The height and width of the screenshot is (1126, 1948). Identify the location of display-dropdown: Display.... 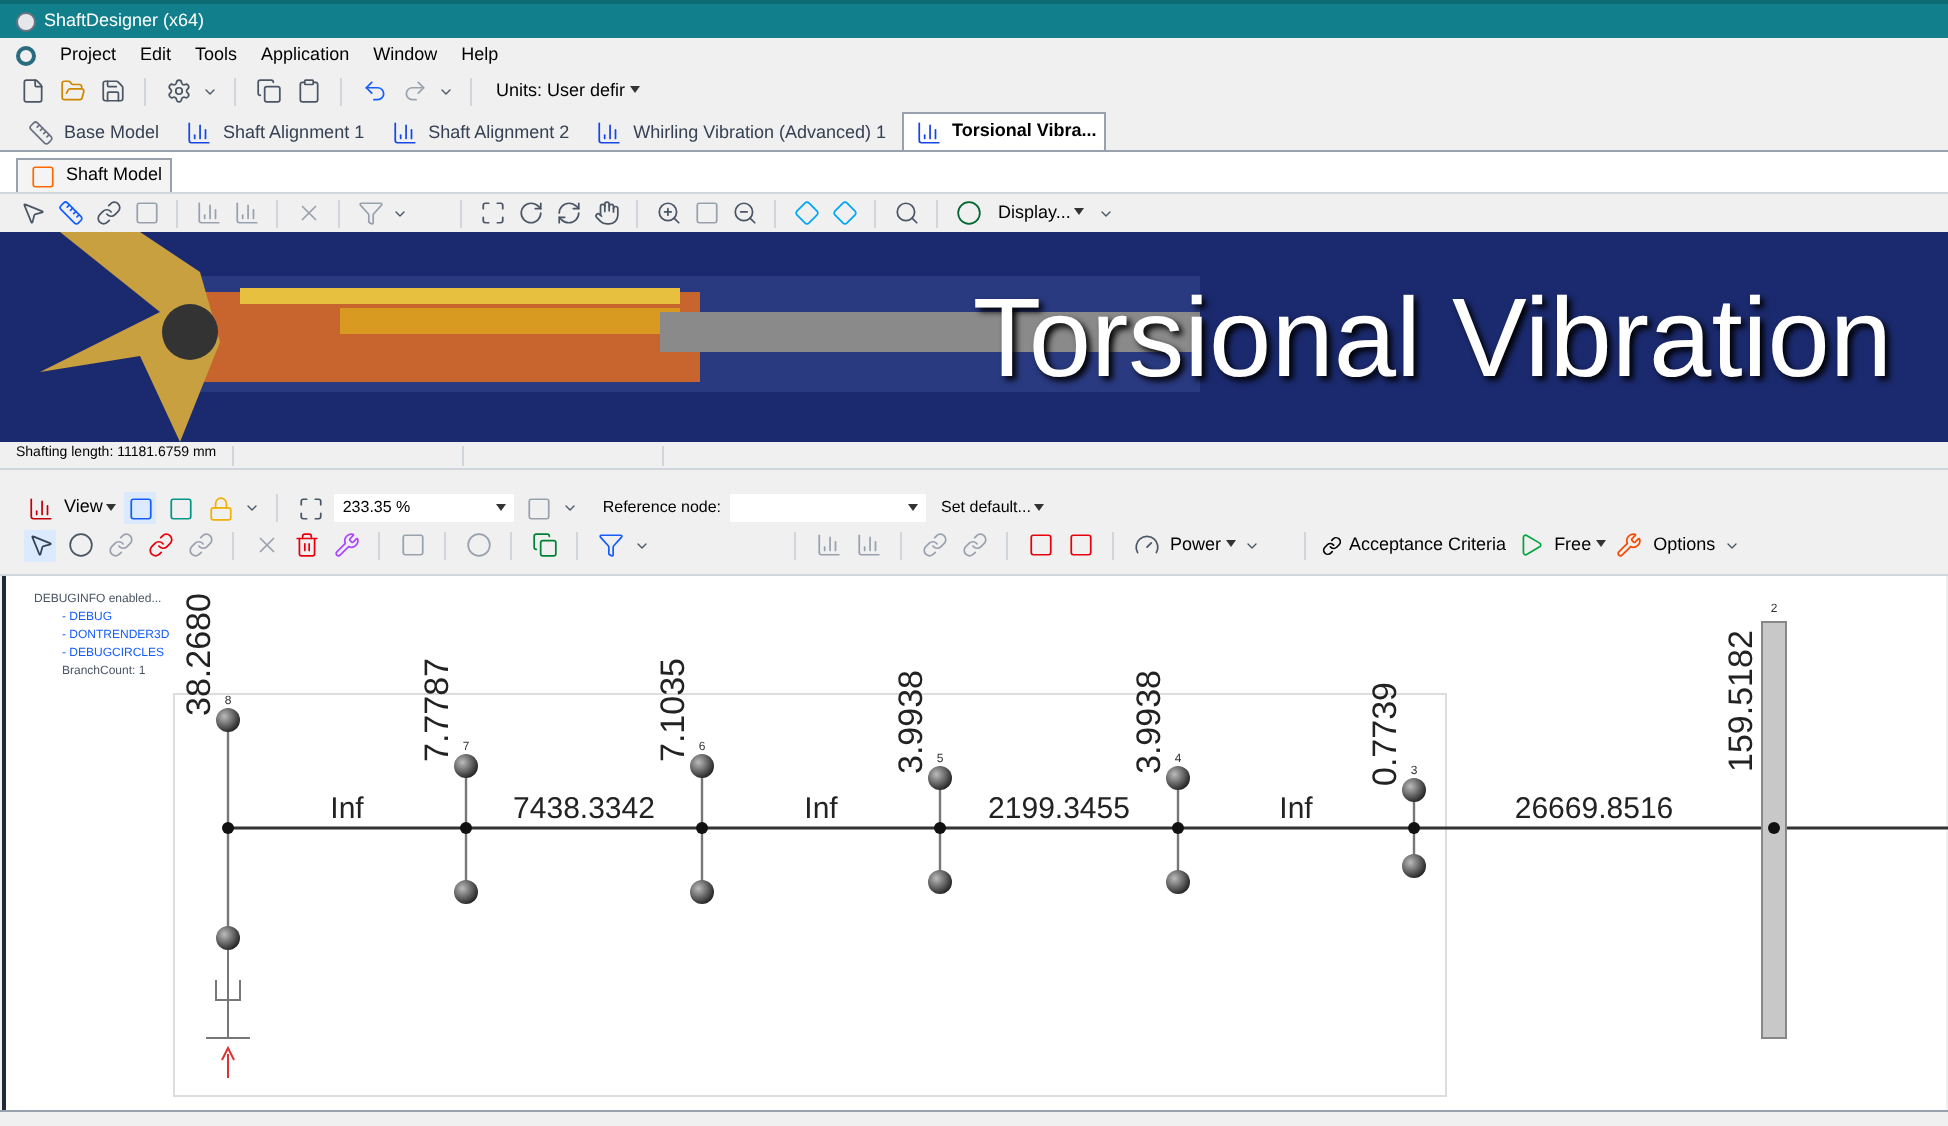
(1041, 213).